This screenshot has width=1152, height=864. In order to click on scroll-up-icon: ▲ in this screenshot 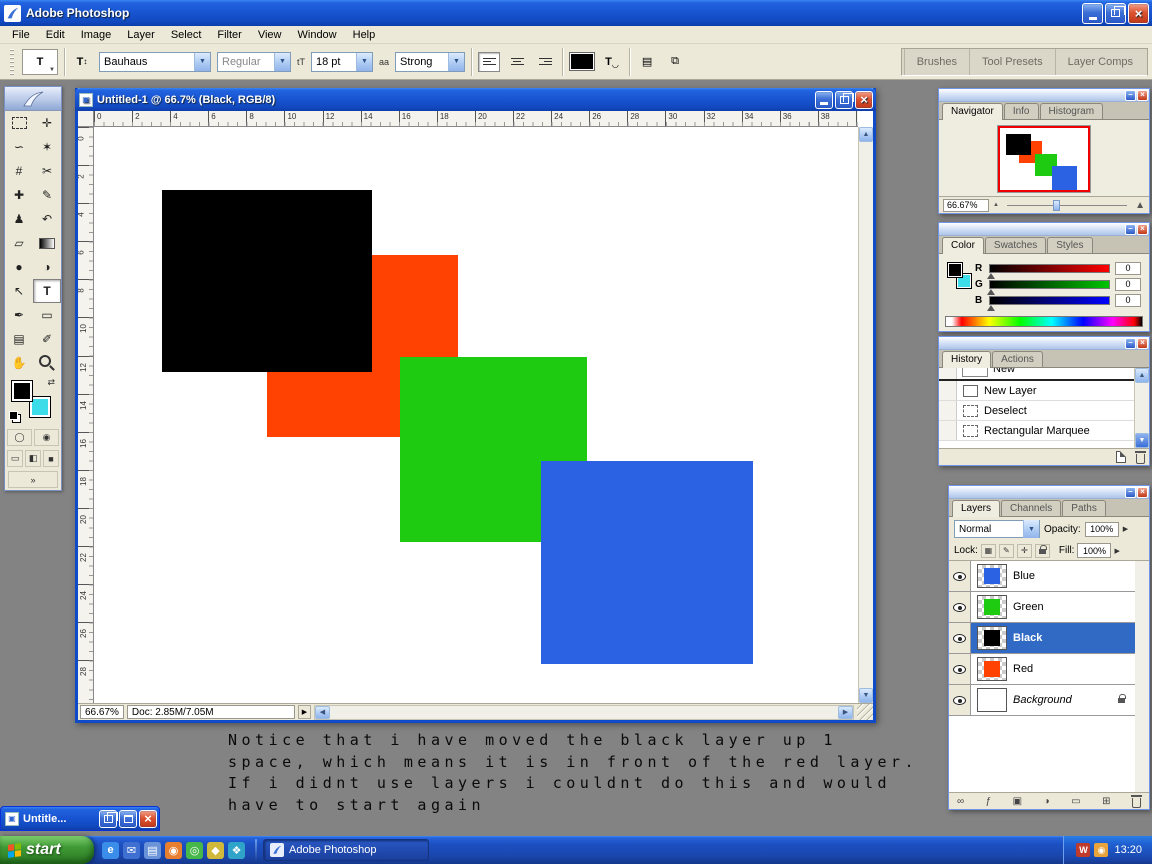, I will do `click(866, 134)`.